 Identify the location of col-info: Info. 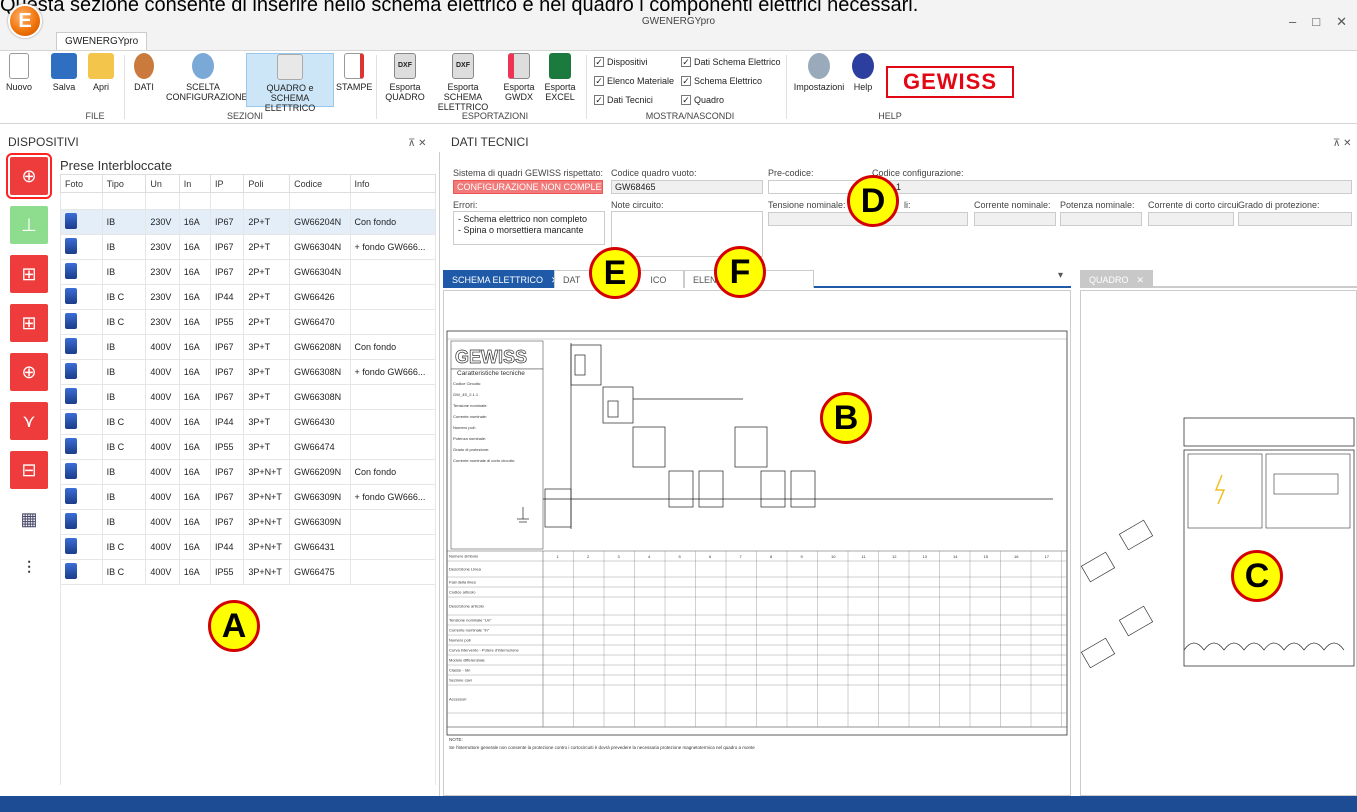
(393, 183).